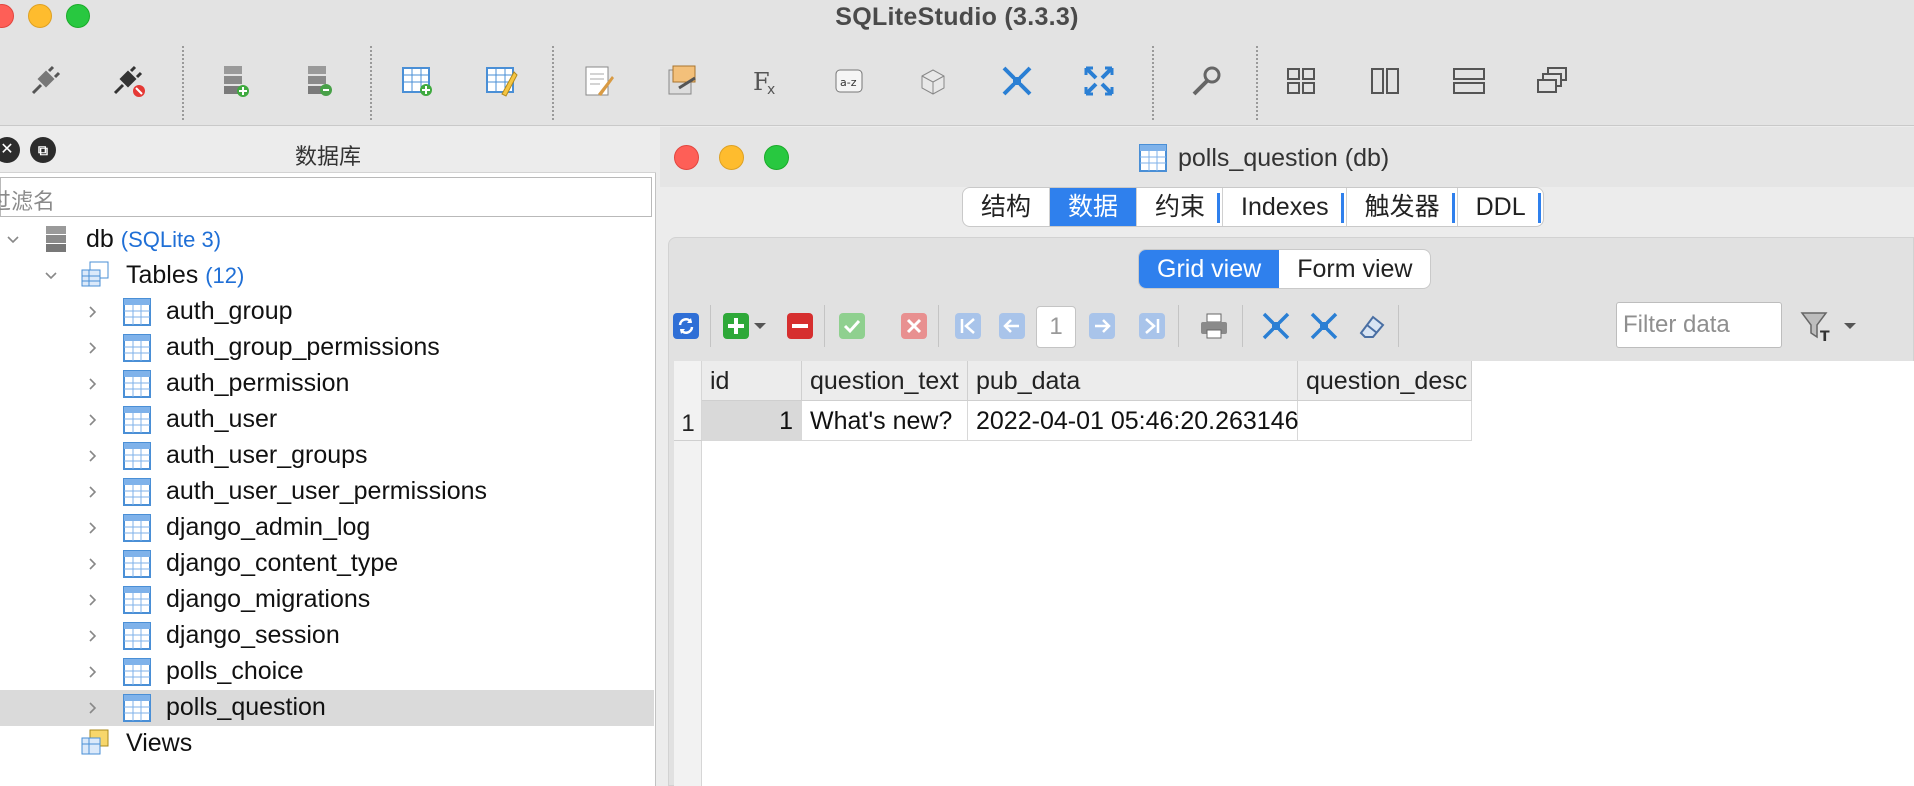 The width and height of the screenshot is (1914, 786). What do you see at coordinates (327, 672) in the screenshot?
I see `tree-item-table: polls_choice` at bounding box center [327, 672].